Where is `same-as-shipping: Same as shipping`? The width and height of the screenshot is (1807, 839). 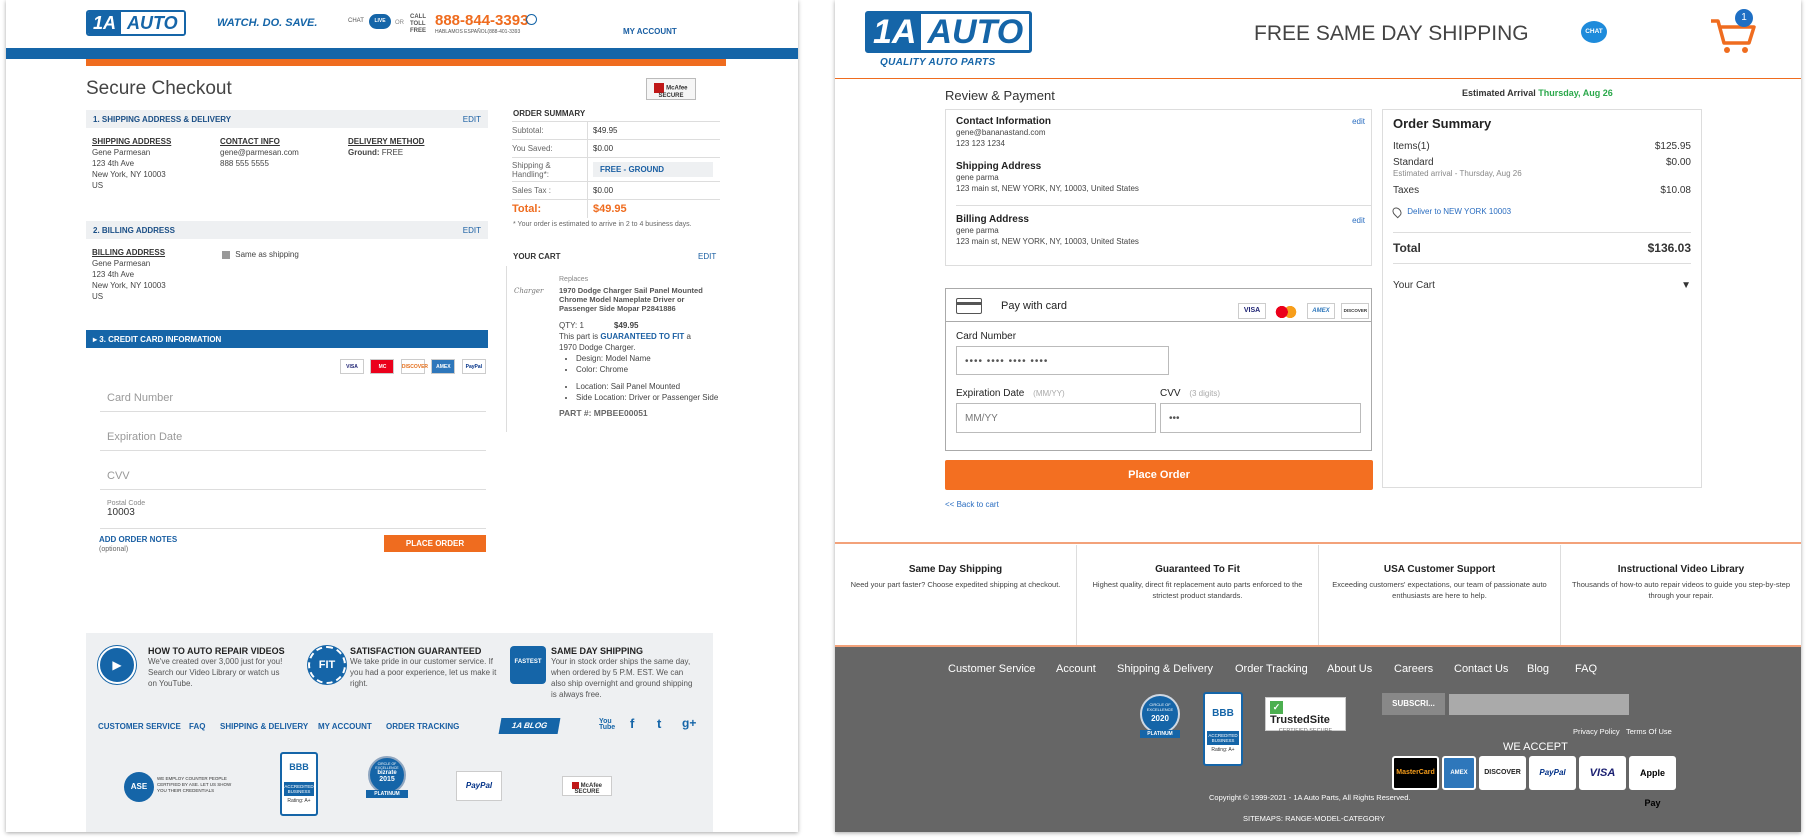
same-as-shipping: Same as shipping is located at coordinates (260, 254).